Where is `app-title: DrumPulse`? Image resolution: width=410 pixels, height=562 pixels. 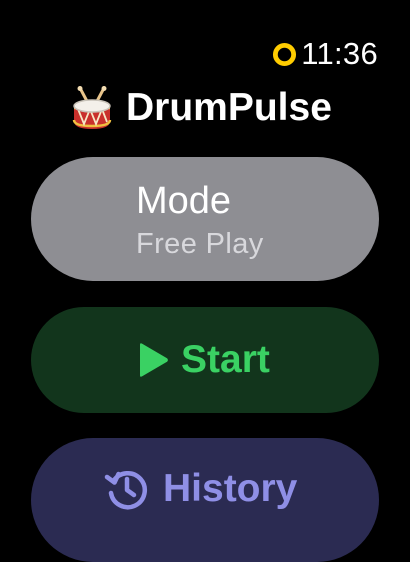 app-title: DrumPulse is located at coordinates (229, 107).